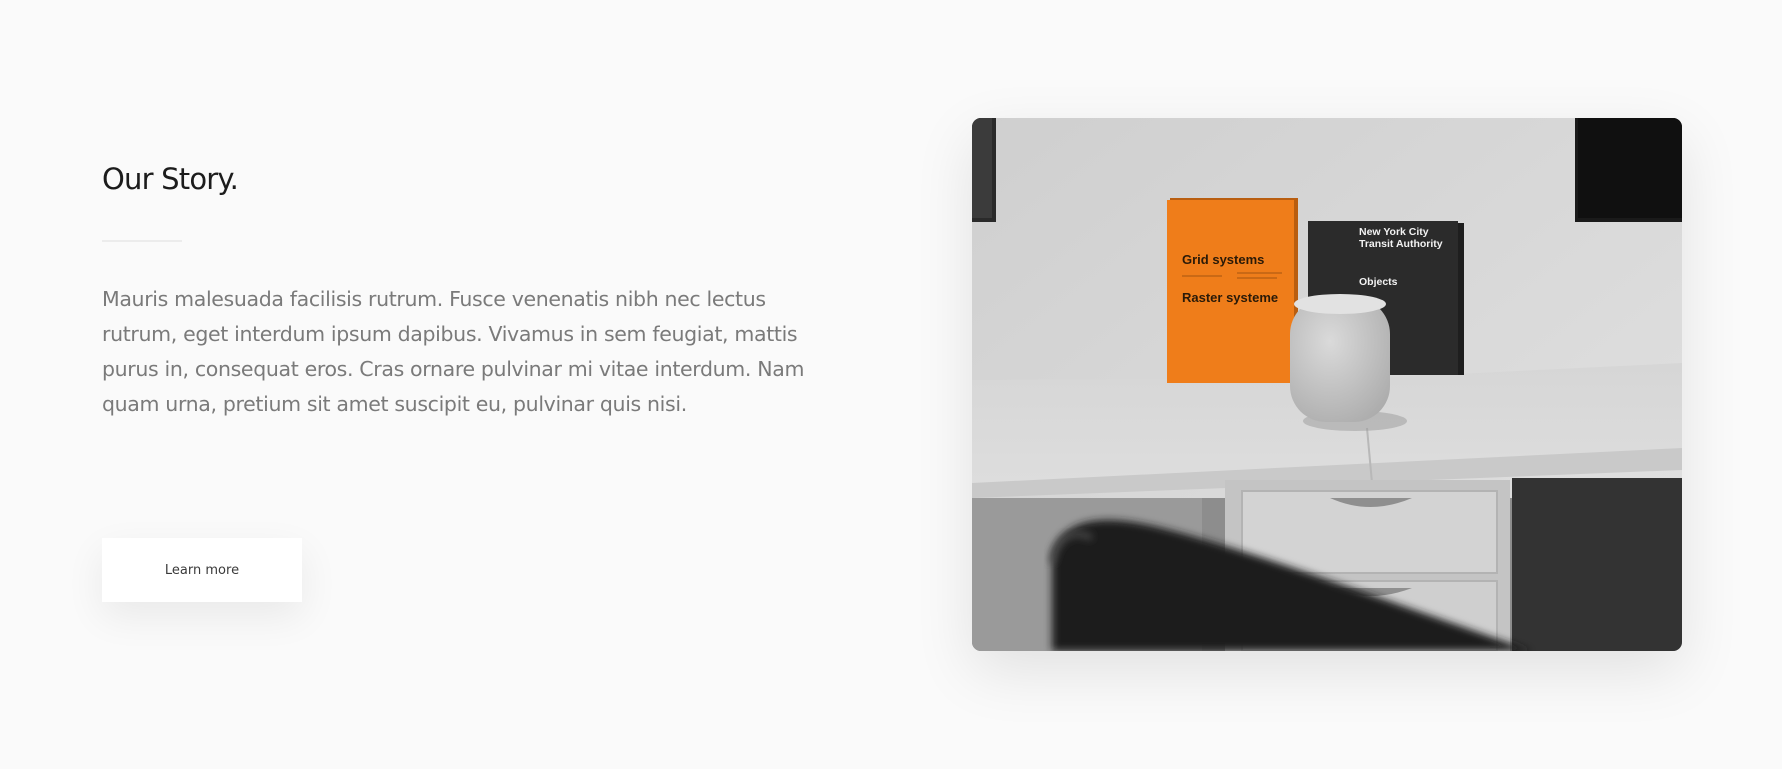  Describe the element at coordinates (1223, 259) in the screenshot. I see `orange-book-title-1: Grid systems` at that location.